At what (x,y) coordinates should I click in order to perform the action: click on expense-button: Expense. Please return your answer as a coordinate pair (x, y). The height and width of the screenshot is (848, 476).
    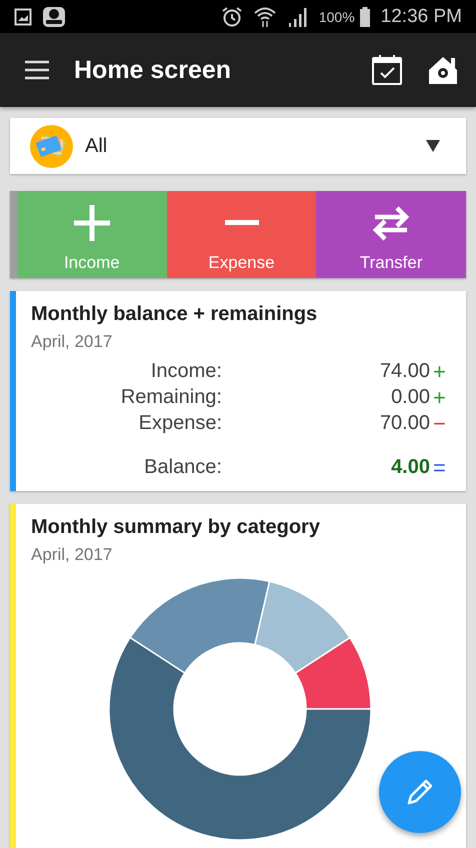
    Looking at the image, I should click on (241, 234).